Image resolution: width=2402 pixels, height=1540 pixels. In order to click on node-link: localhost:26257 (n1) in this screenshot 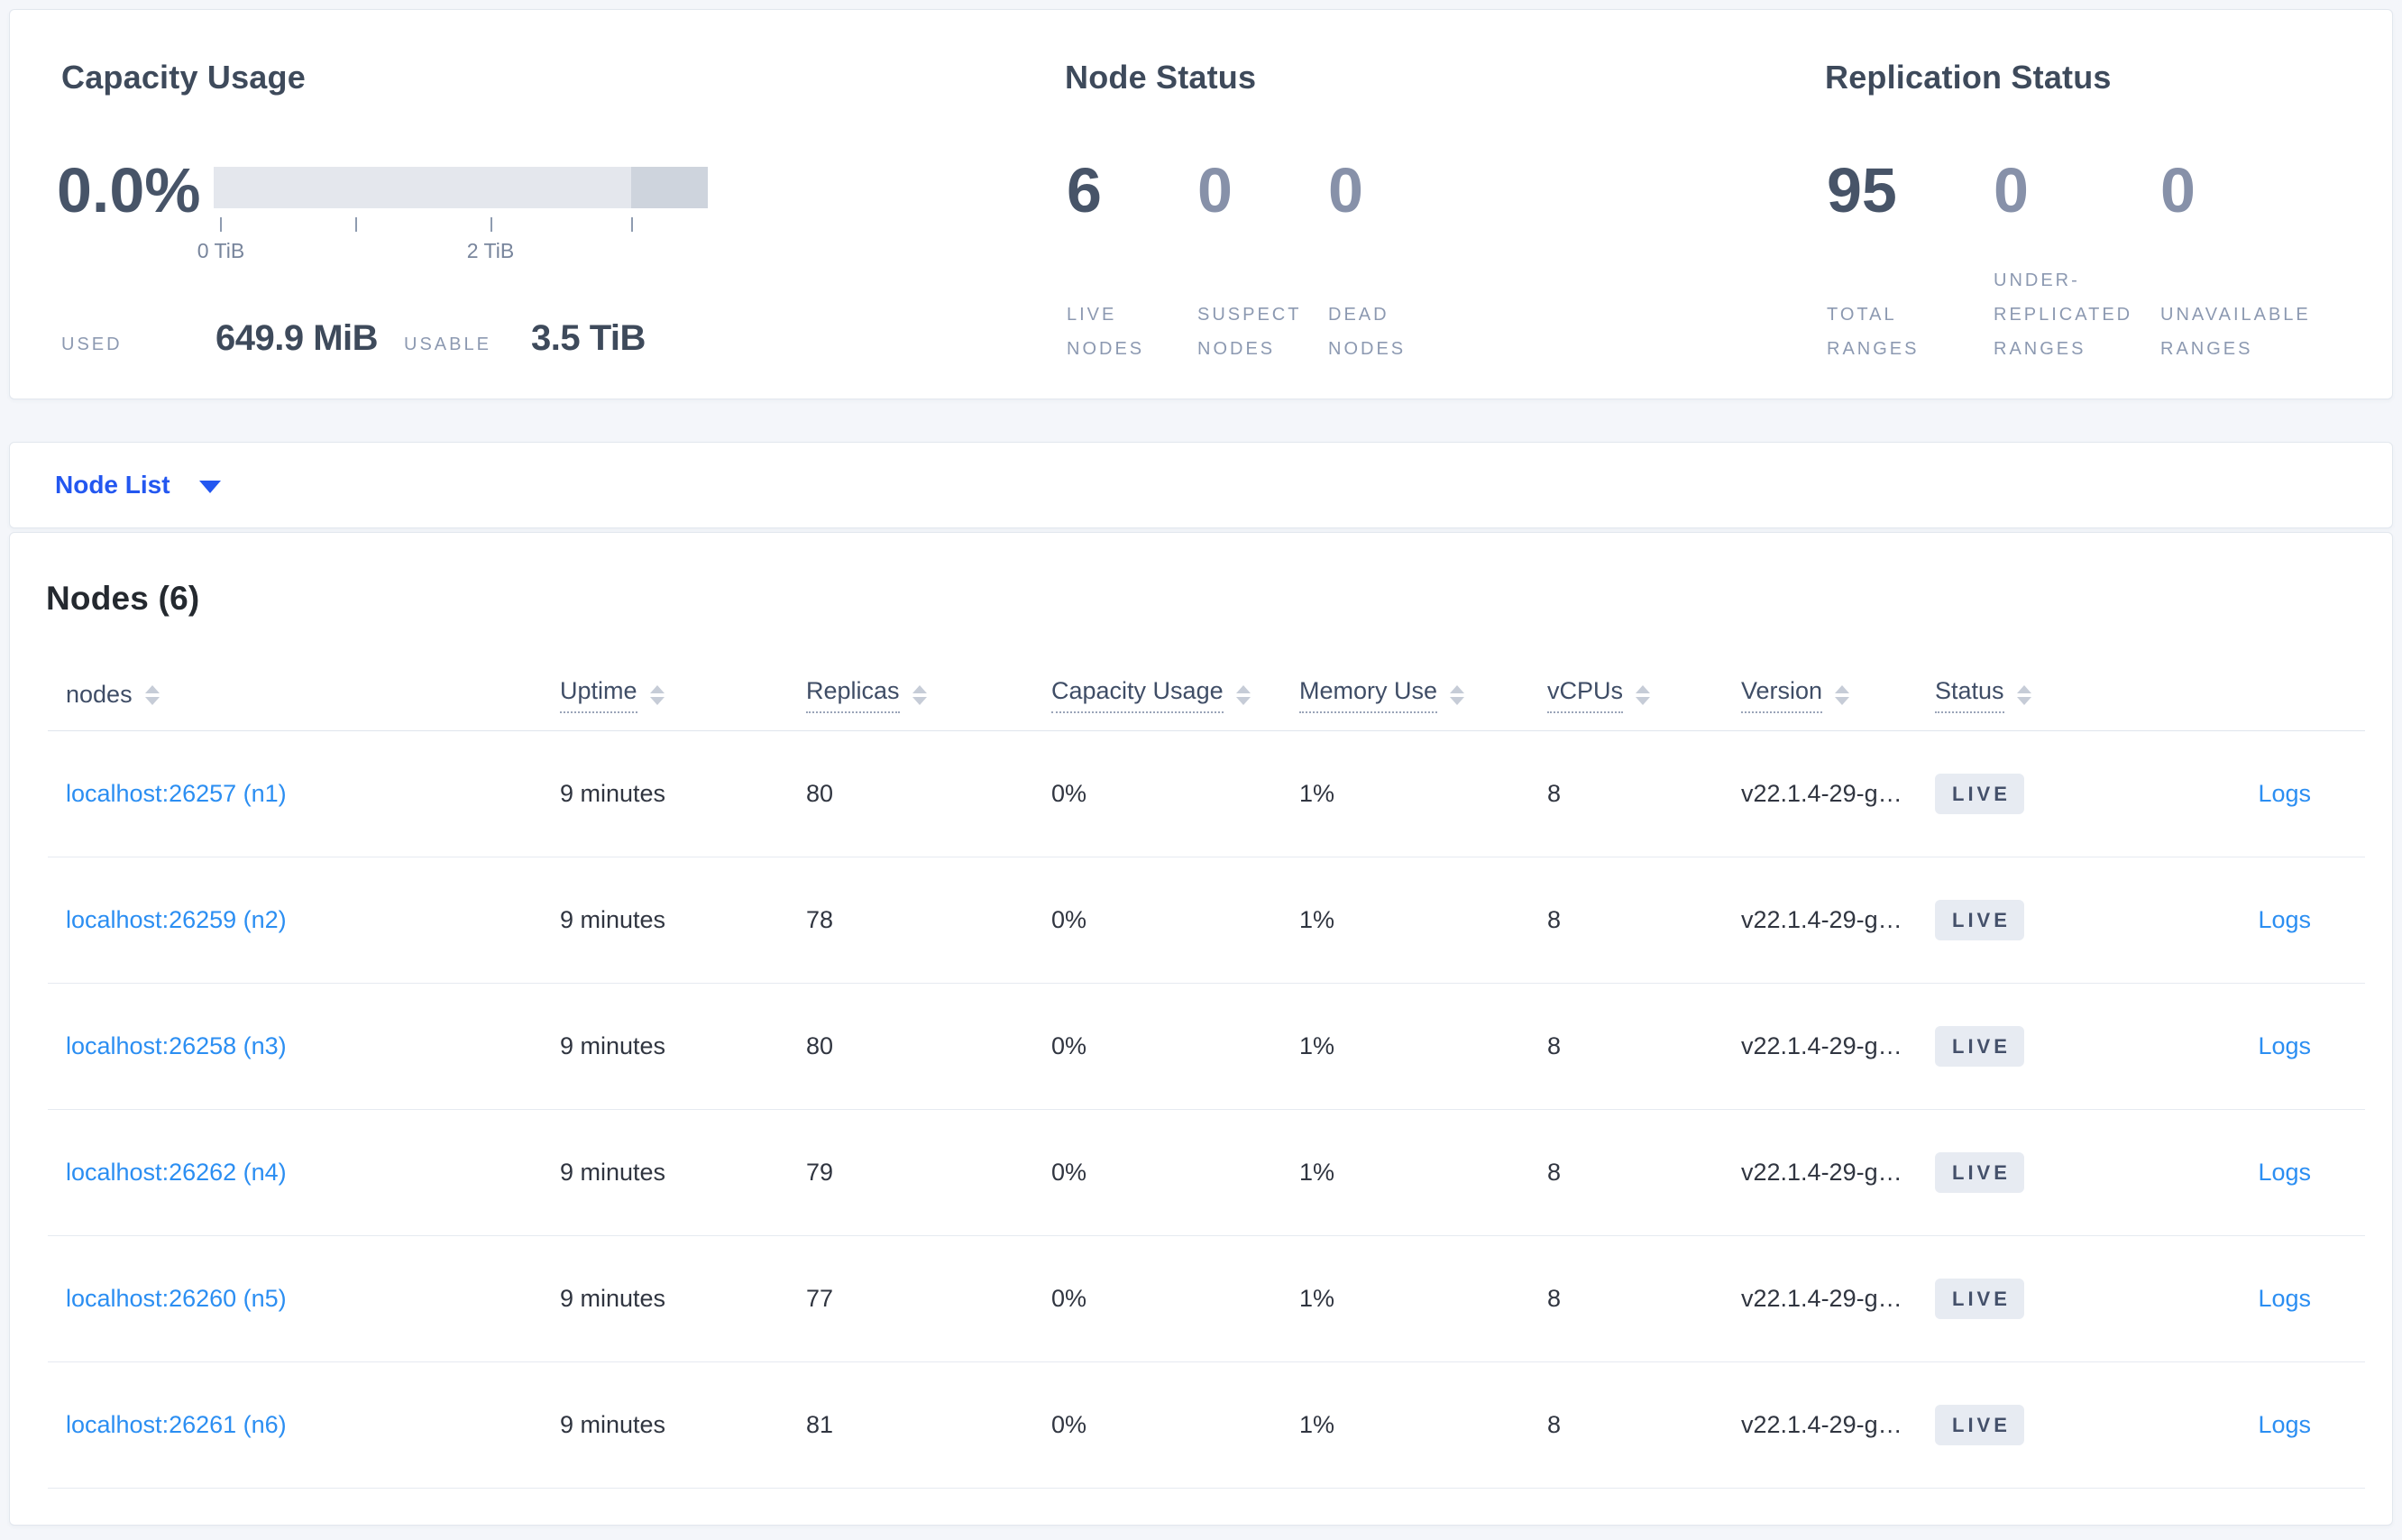, I will do `click(176, 793)`.